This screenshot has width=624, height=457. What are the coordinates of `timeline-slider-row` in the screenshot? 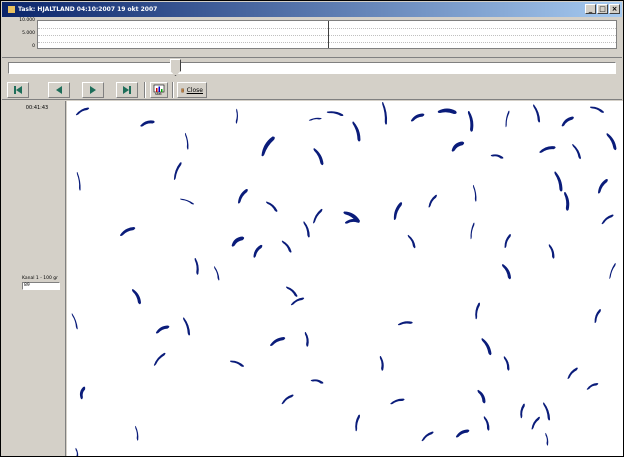 It's located at (312, 68).